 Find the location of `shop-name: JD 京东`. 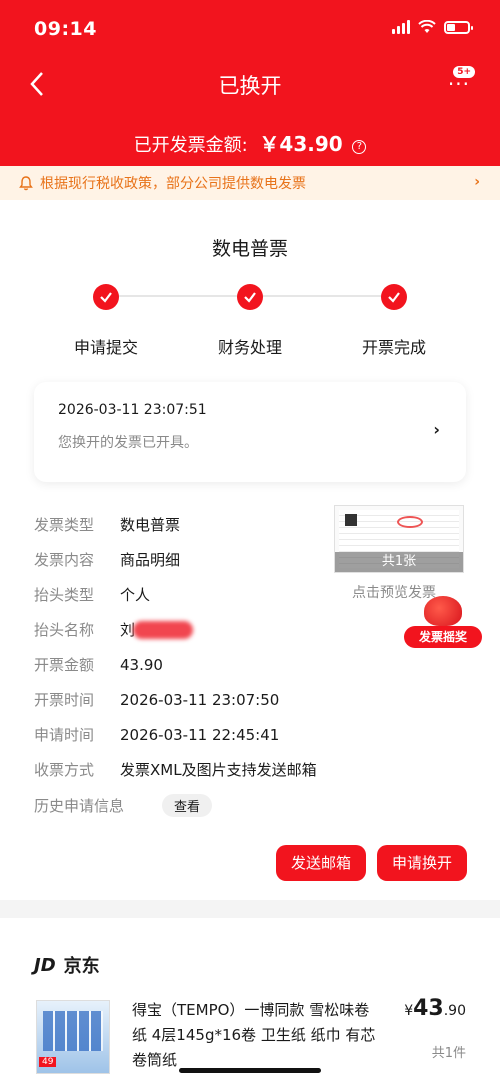

shop-name: JD 京东 is located at coordinates (67, 965).